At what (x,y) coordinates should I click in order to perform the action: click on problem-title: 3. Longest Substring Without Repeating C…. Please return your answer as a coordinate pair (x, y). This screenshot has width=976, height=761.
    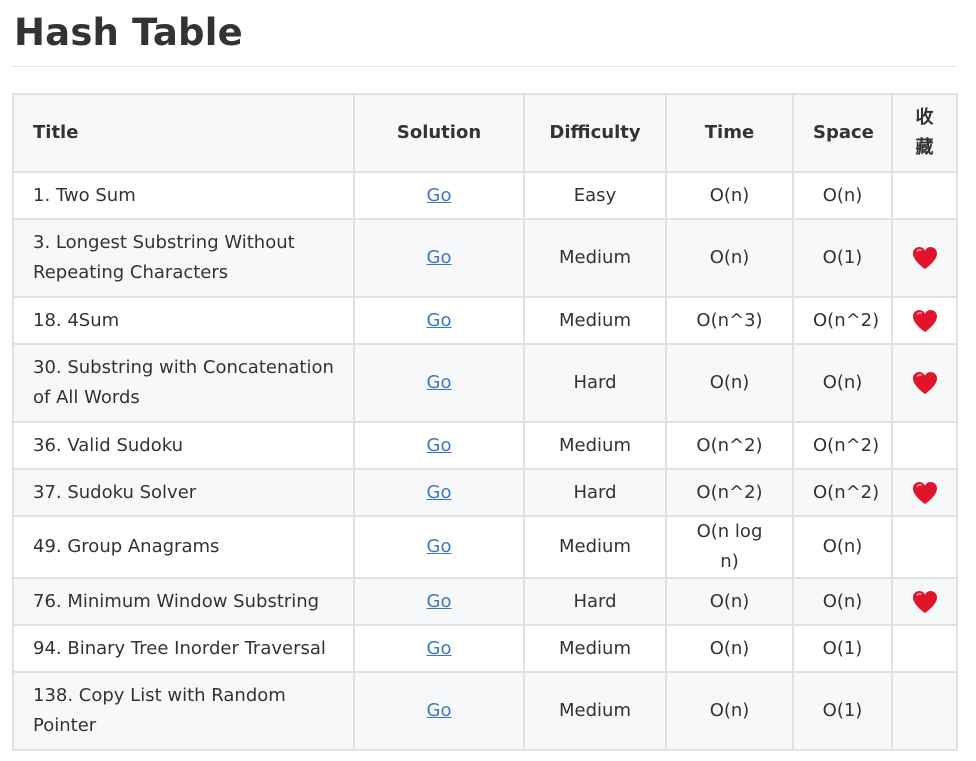
    Looking at the image, I should click on (183, 258).